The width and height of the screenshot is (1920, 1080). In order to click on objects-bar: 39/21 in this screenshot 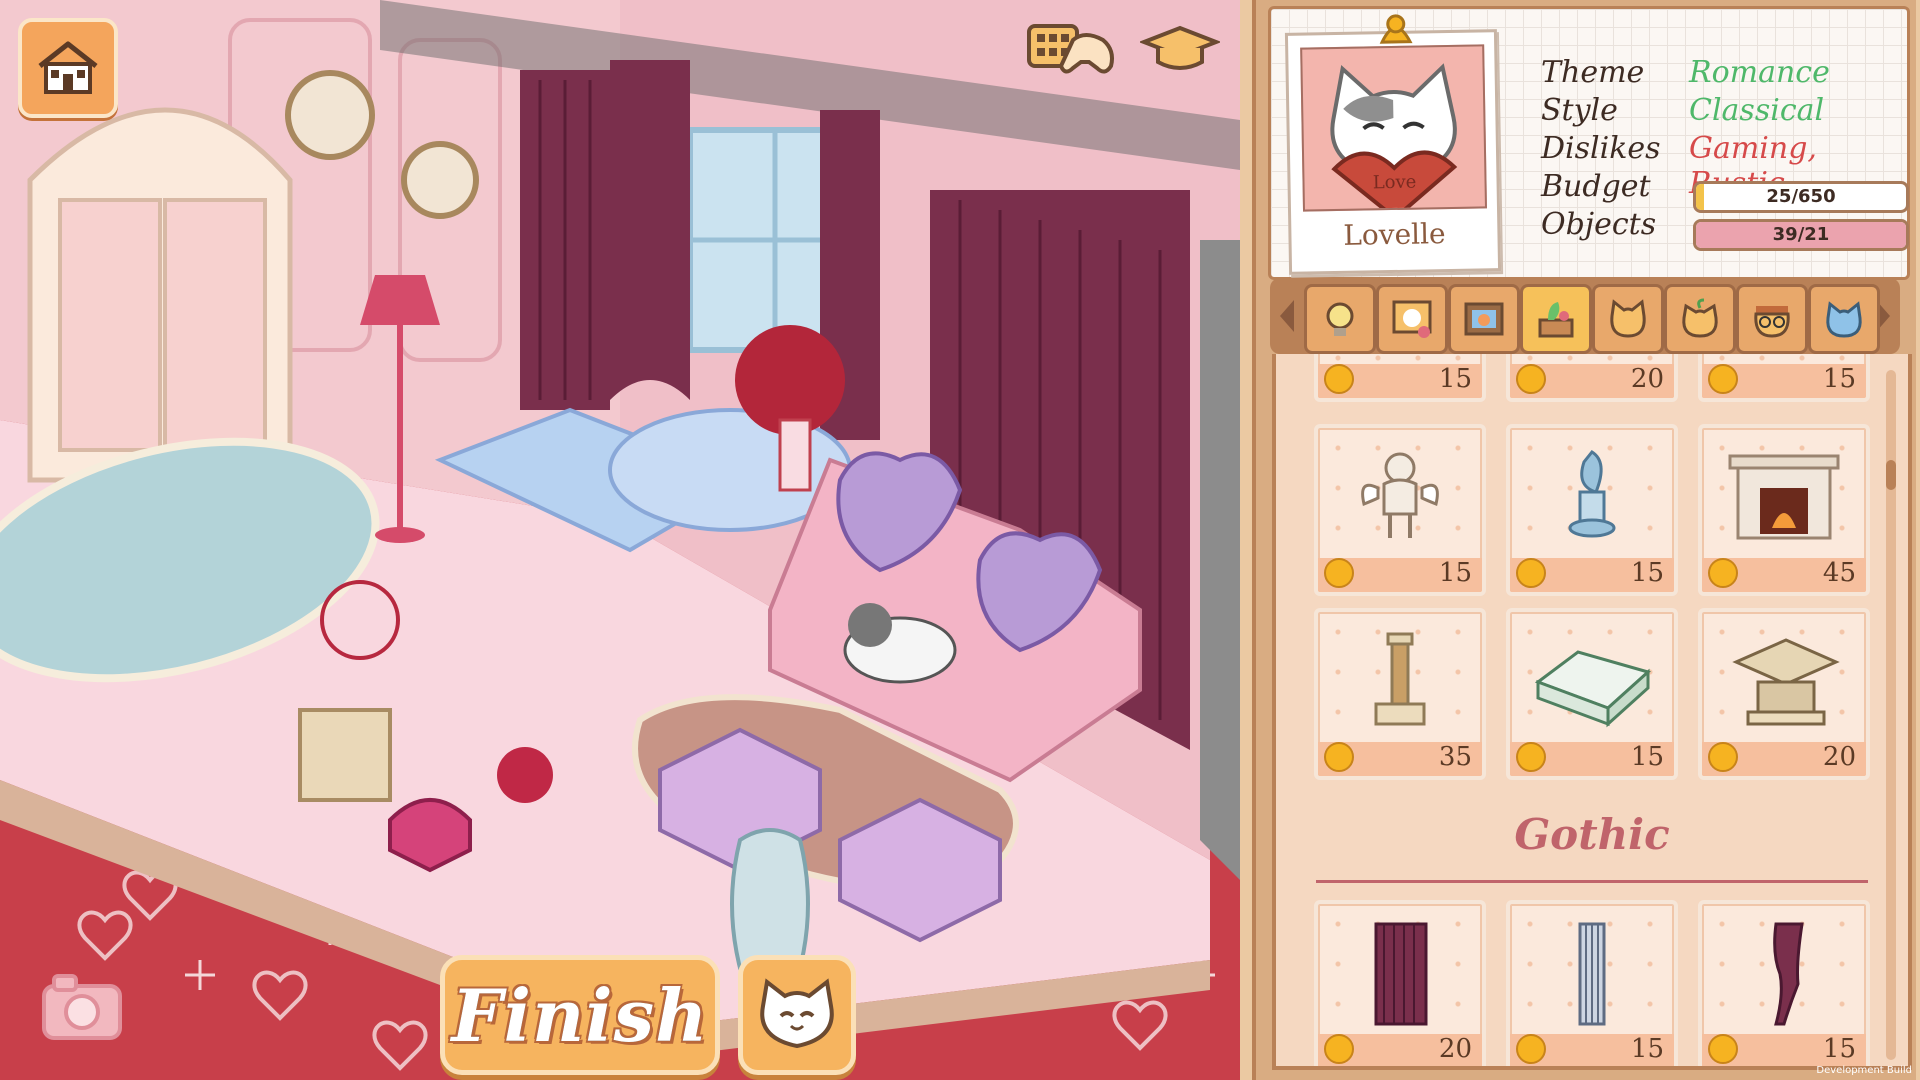, I will do `click(1801, 235)`.